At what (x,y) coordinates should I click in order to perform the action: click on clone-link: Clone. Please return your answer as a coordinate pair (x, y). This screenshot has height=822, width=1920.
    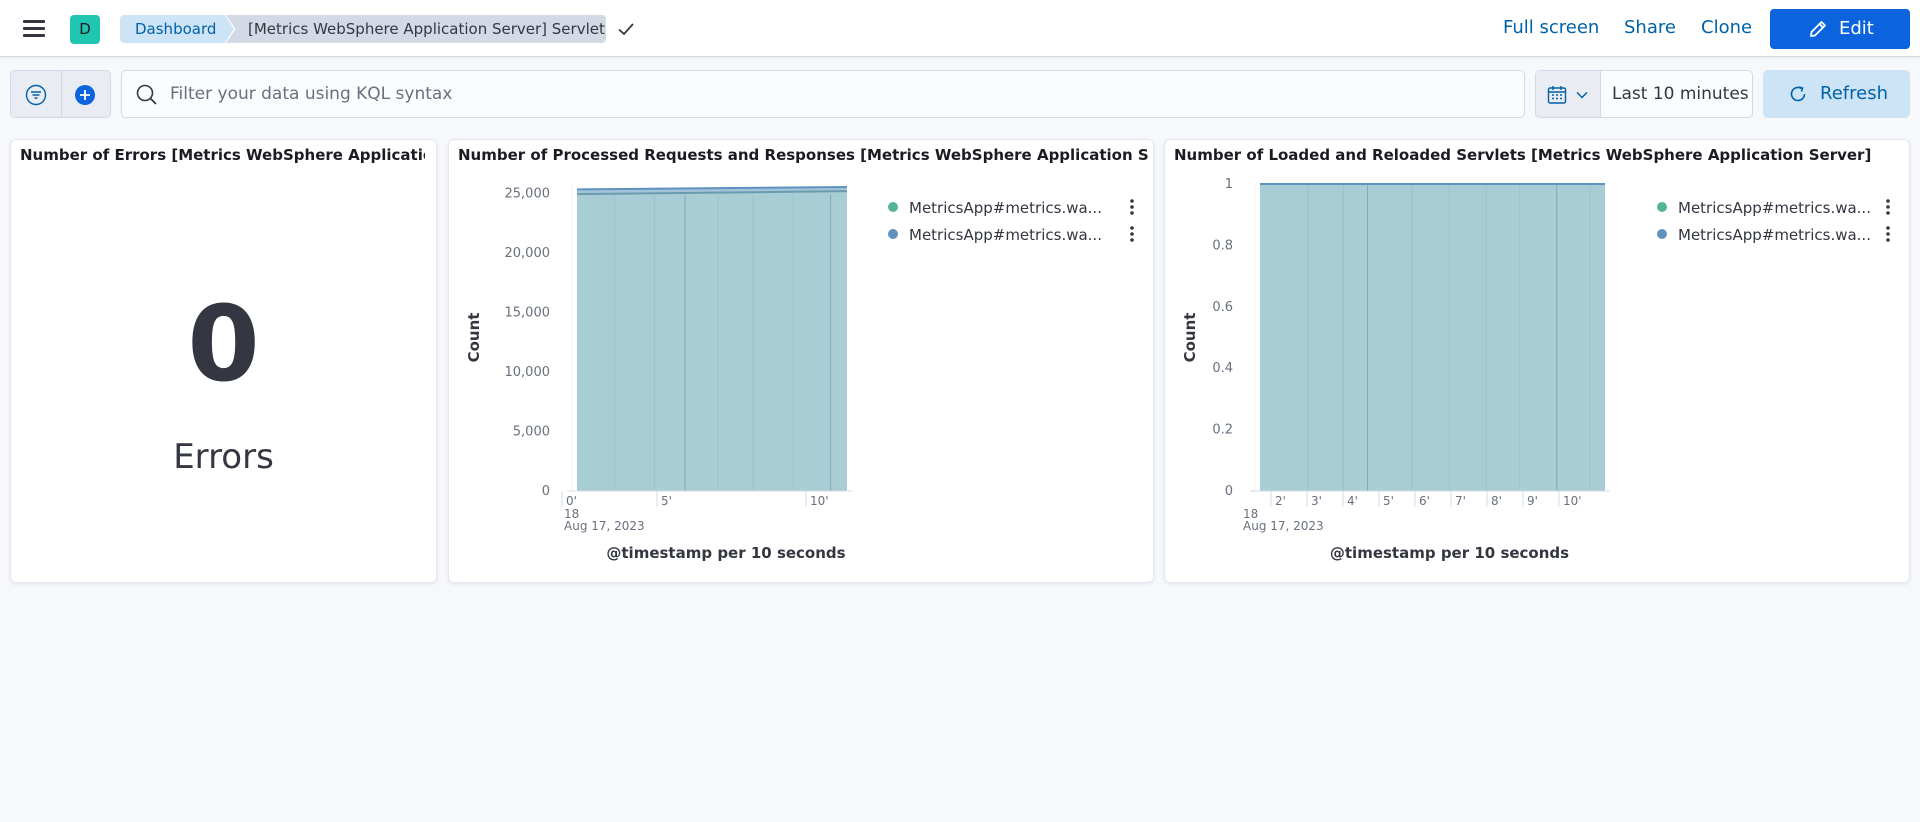
    Looking at the image, I should click on (1726, 27).